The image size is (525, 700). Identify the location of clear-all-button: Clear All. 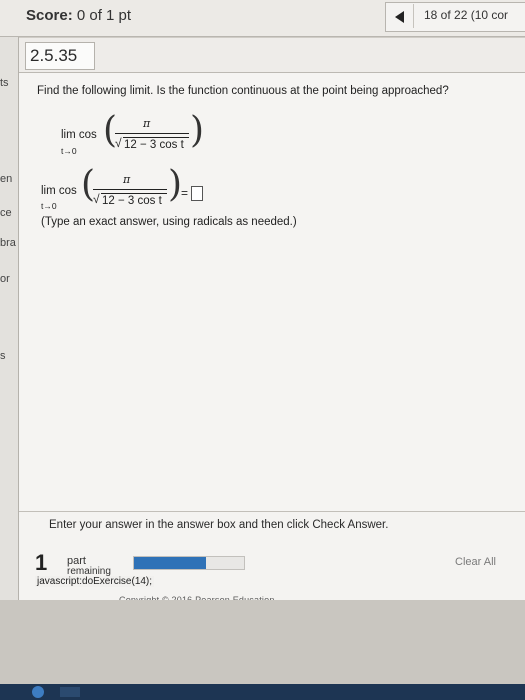
(475, 562).